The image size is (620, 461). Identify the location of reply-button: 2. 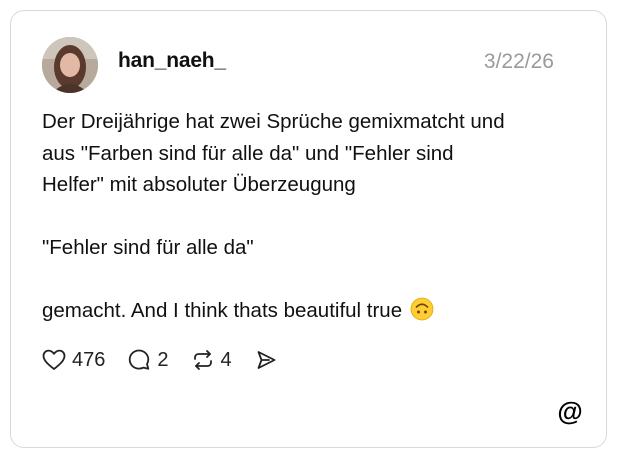
(148, 360).